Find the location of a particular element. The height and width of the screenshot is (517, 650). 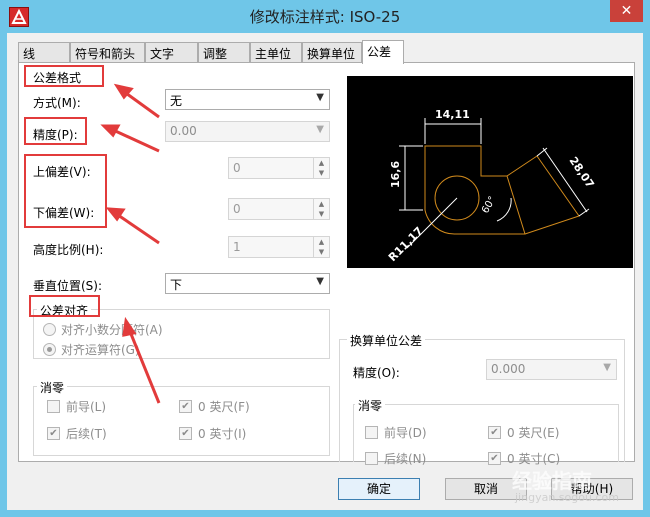

tab-primary-units: 主单位 is located at coordinates (276, 52).